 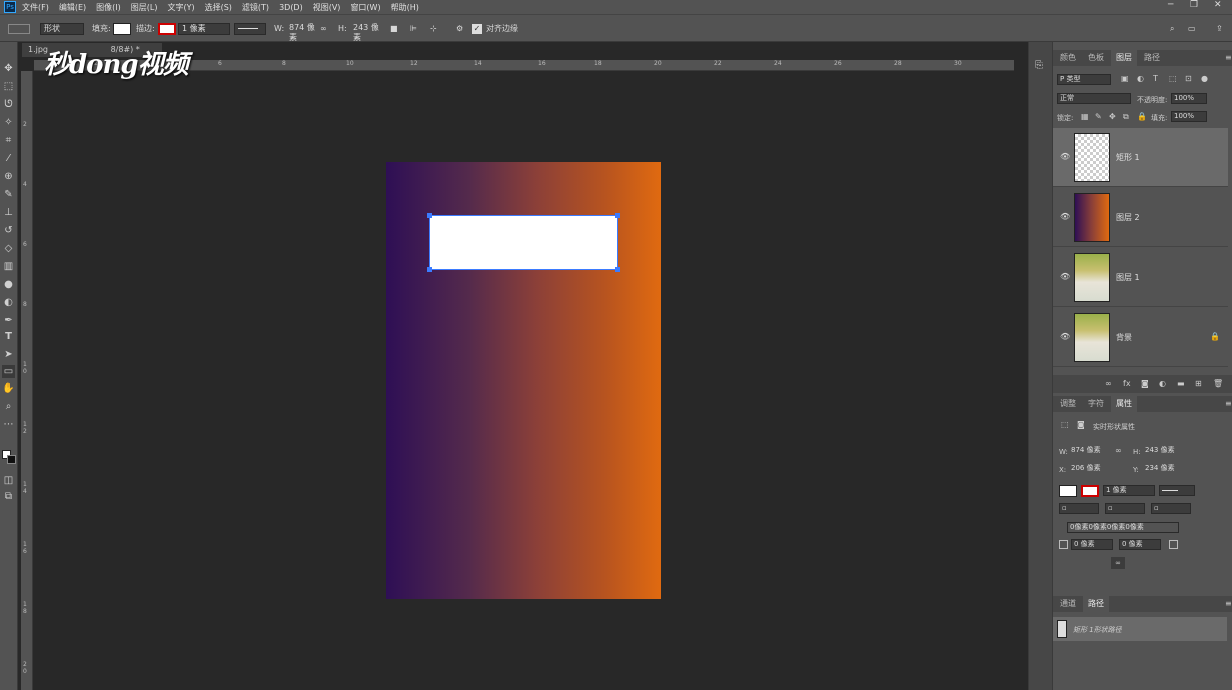 I want to click on fill-input: 100%, so click(x=1189, y=116).